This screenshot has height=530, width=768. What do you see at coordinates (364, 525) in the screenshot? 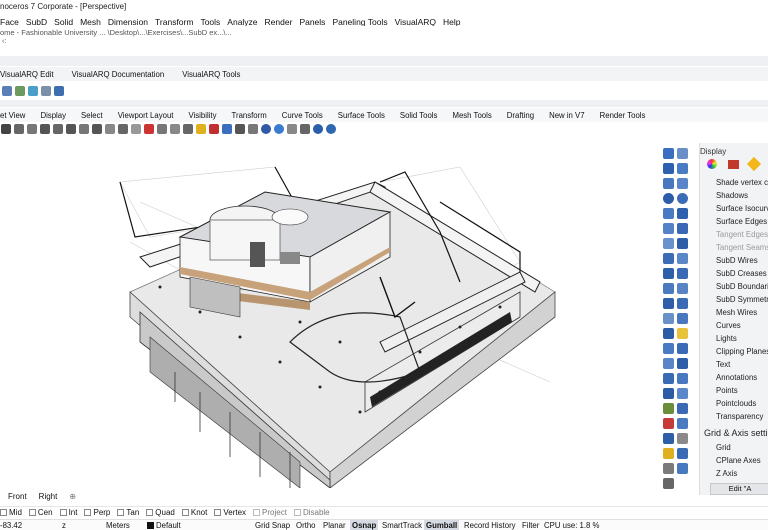
I see `osnap-toggle: Osnap` at bounding box center [364, 525].